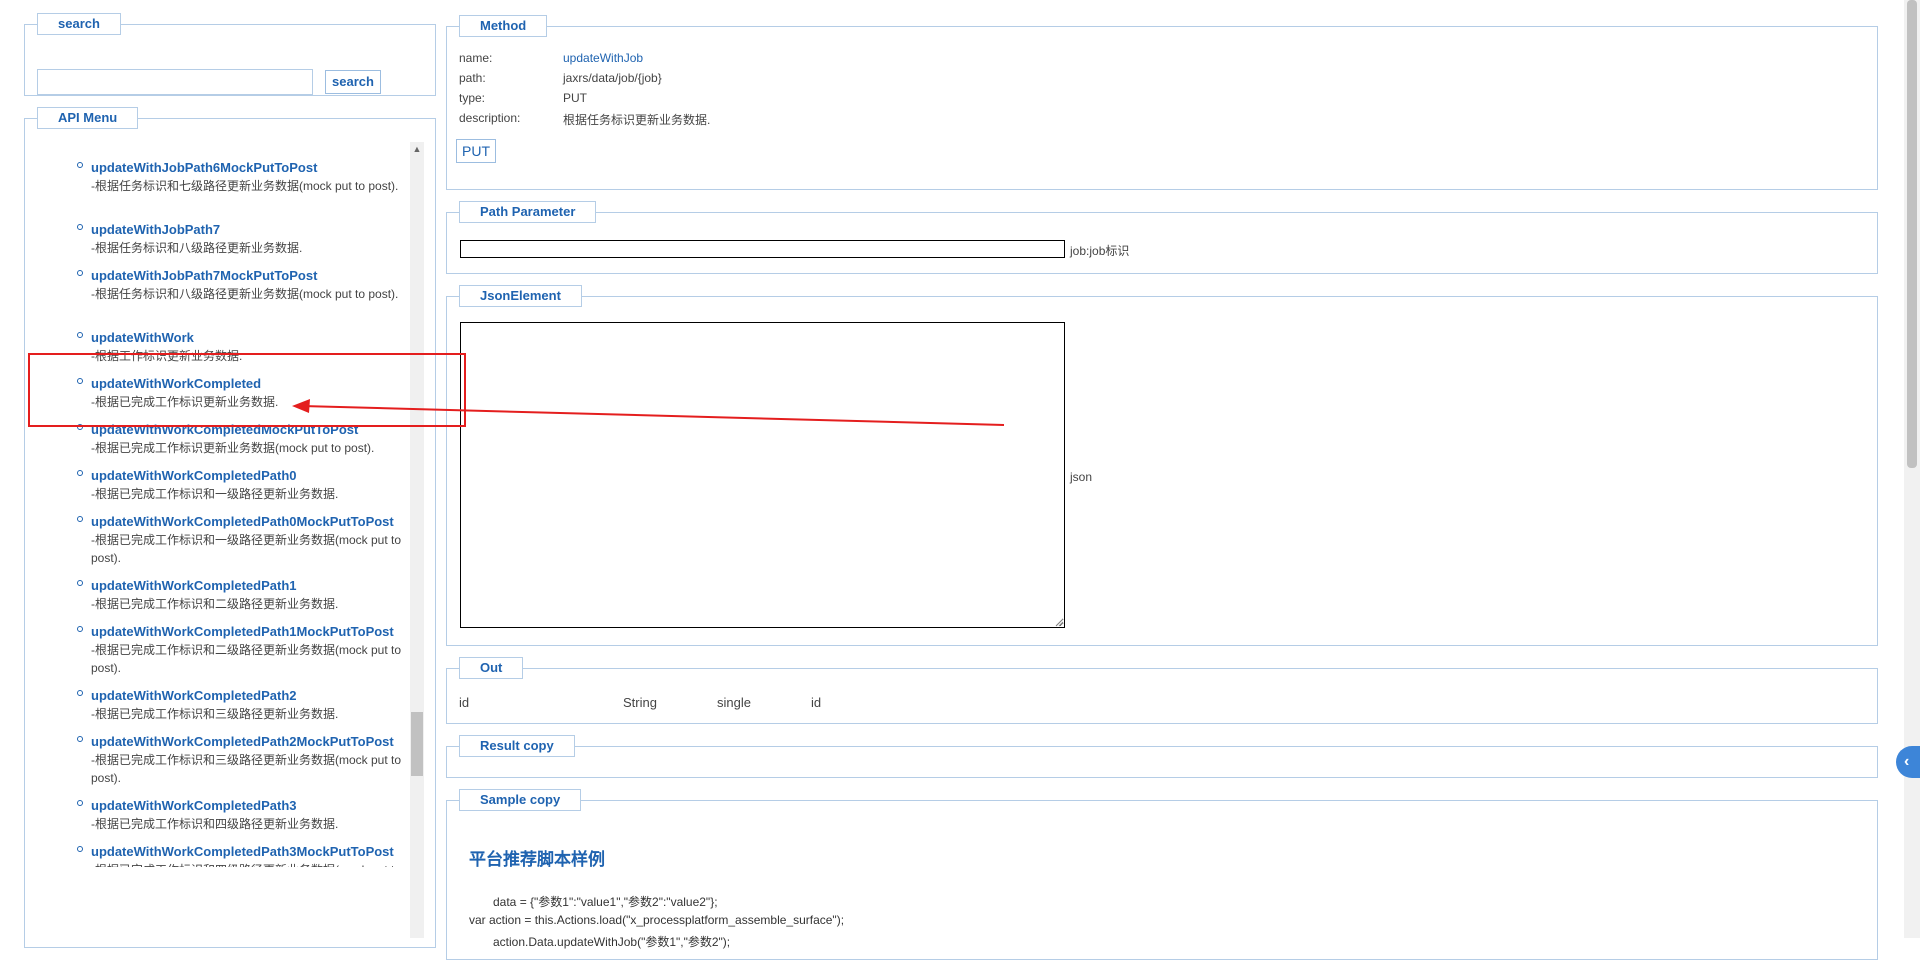 This screenshot has width=1920, height=960. I want to click on search-panel: search search, so click(230, 54).